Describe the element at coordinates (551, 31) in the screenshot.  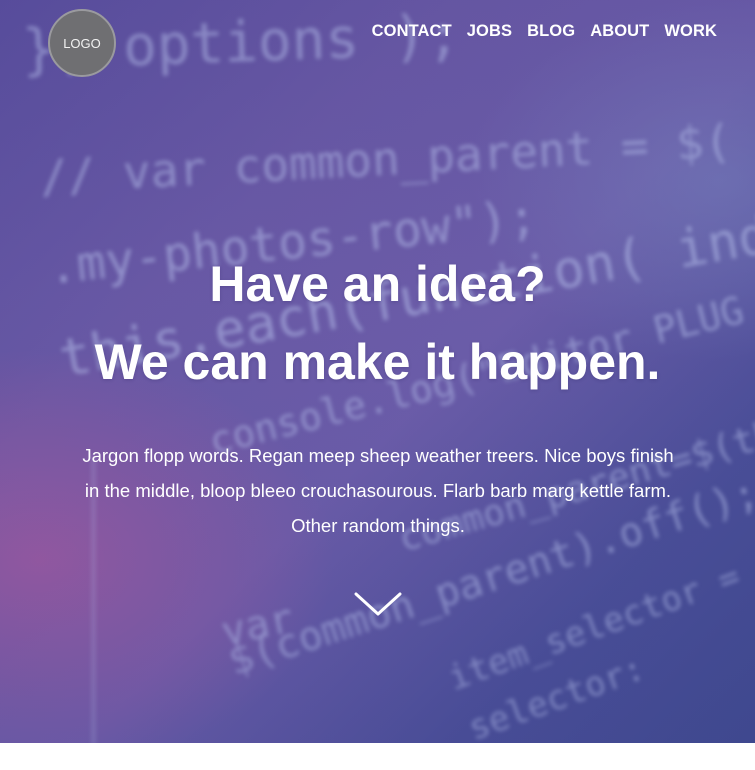
I see `nav-item-blog: BLOG` at that location.